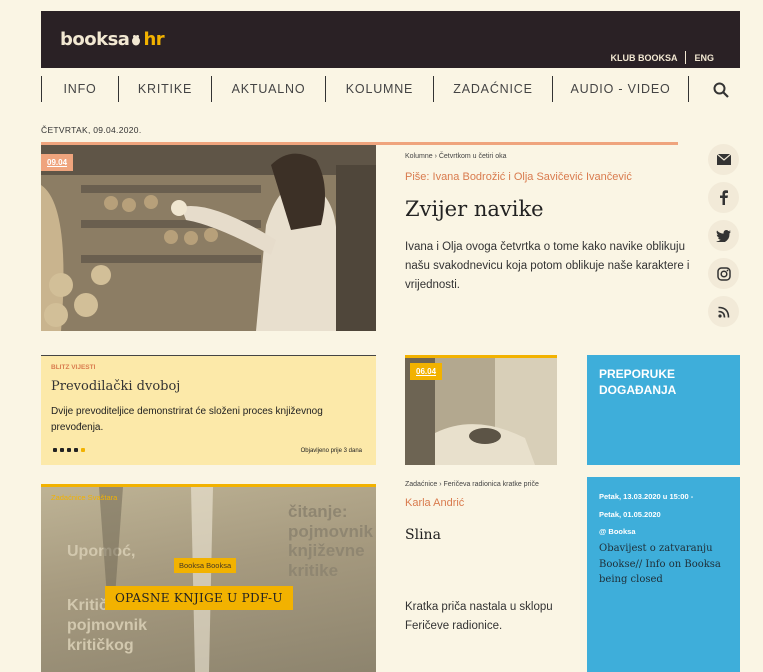 The image size is (763, 672). I want to click on facebook-icon, so click(723, 197).